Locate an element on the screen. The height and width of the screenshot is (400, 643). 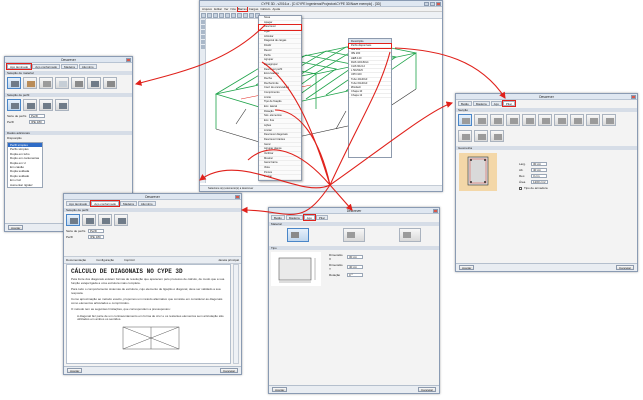
list-item: Aumentar rigidez is located at coordinates (25, 185).